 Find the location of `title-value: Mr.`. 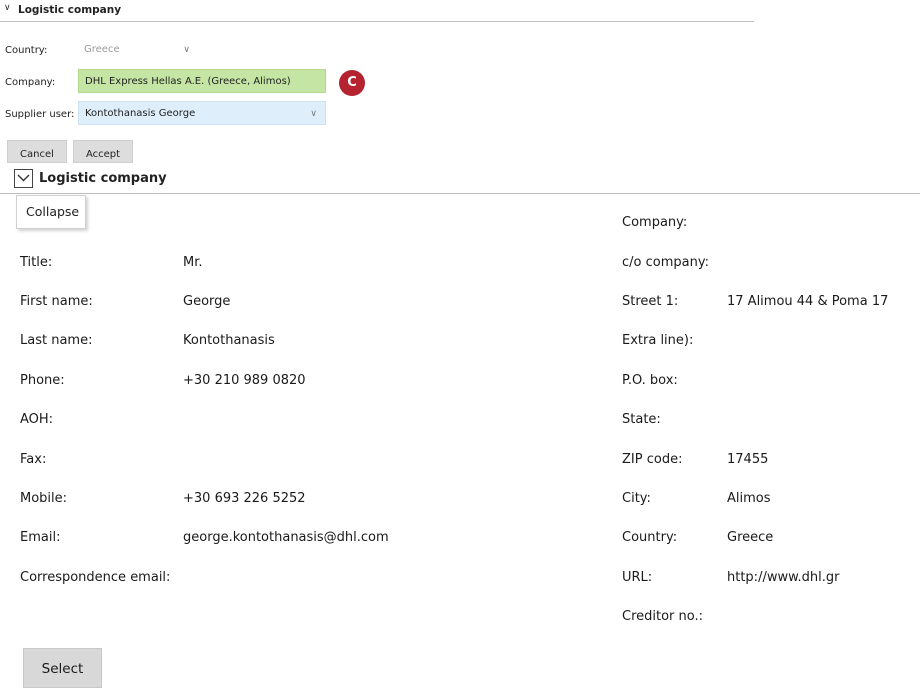

title-value: Mr. is located at coordinates (193, 262).